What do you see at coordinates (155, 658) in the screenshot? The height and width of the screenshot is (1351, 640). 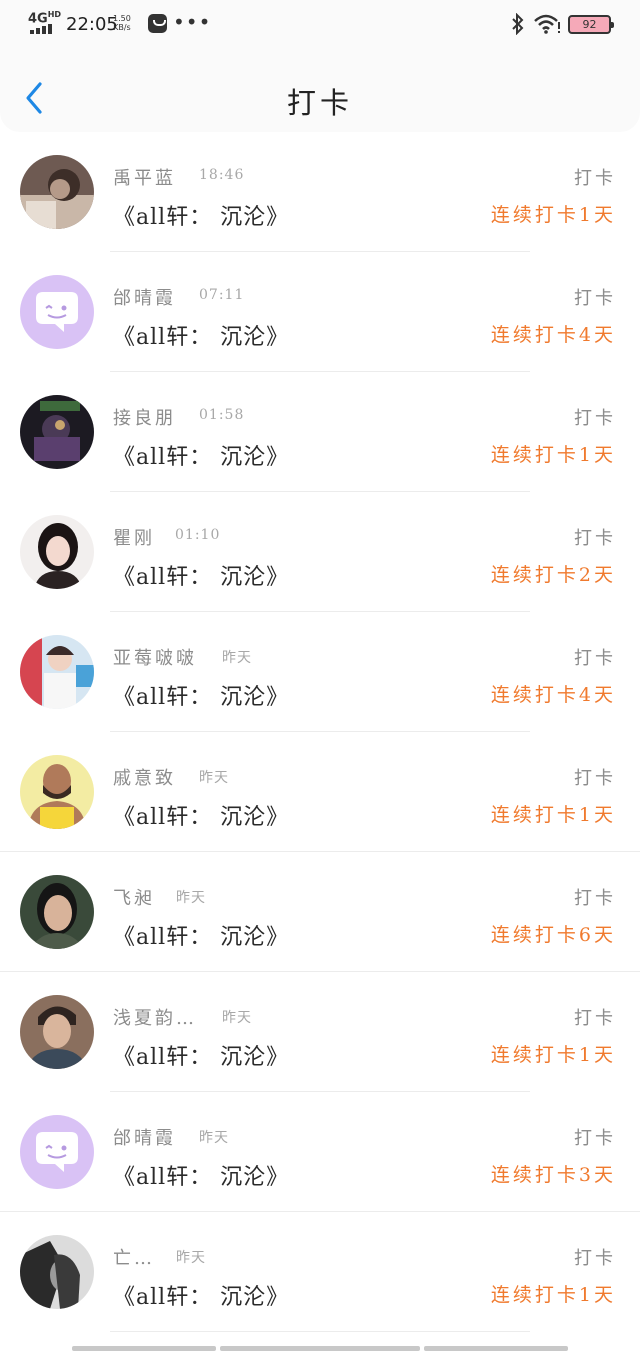 I see `user-name: 亚莓啵啵` at bounding box center [155, 658].